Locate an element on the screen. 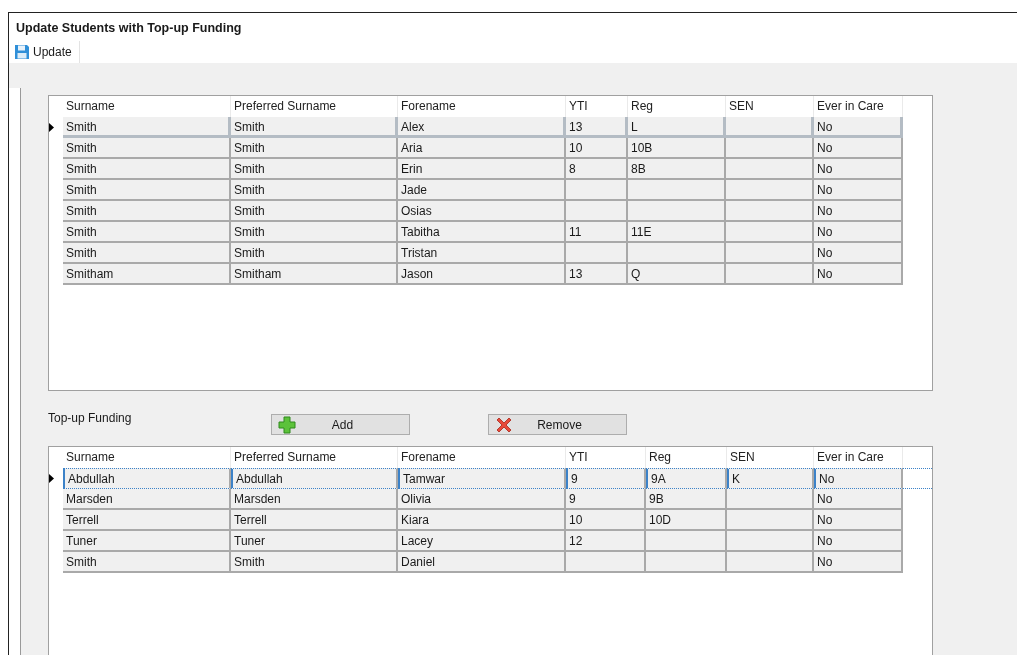 The height and width of the screenshot is (655, 1017). table-cell: Tristan is located at coordinates (482, 253).